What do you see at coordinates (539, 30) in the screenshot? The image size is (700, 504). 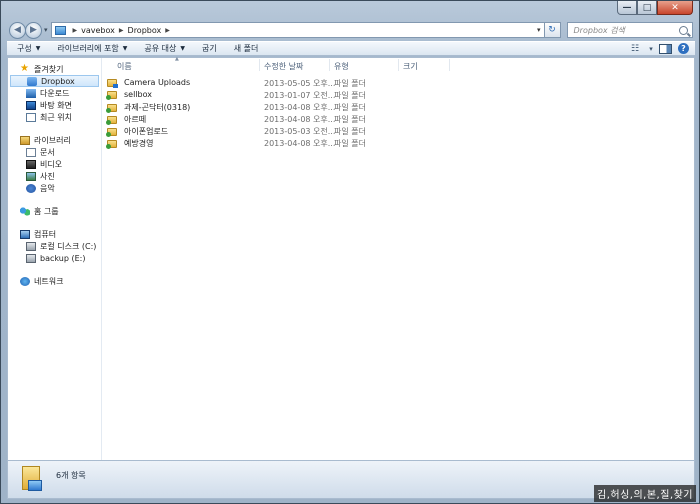 I see `address-dropdown-icon: ▾` at bounding box center [539, 30].